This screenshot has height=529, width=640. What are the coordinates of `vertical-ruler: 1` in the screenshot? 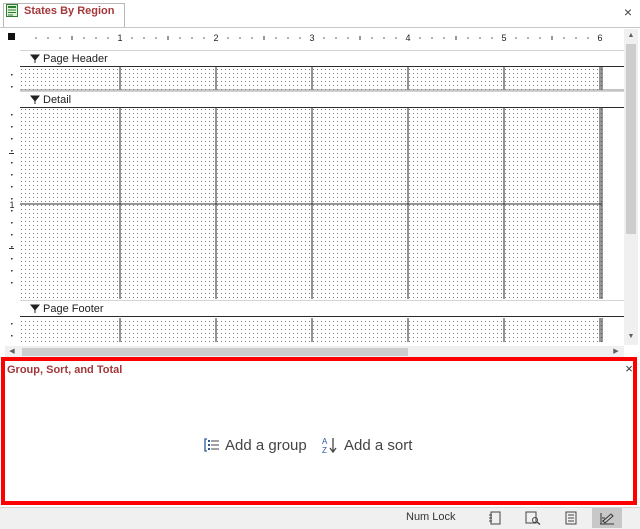 It's located at (12, 195).